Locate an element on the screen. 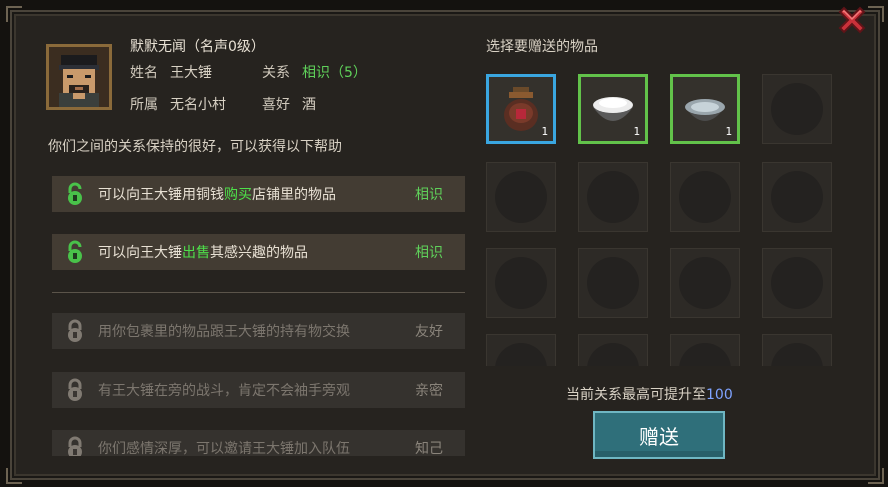  perk-text: 你们感情深厚，可以邀请王大锤加入队伍 is located at coordinates (224, 448).